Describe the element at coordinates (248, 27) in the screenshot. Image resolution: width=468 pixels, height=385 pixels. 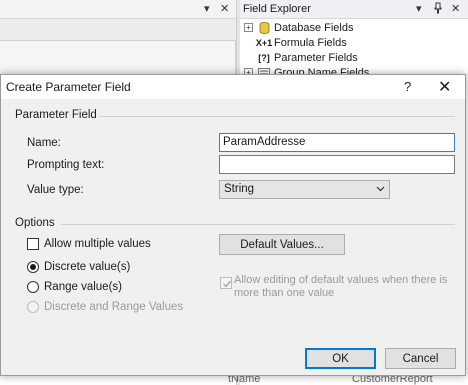
I see `expand-icon: +` at that location.